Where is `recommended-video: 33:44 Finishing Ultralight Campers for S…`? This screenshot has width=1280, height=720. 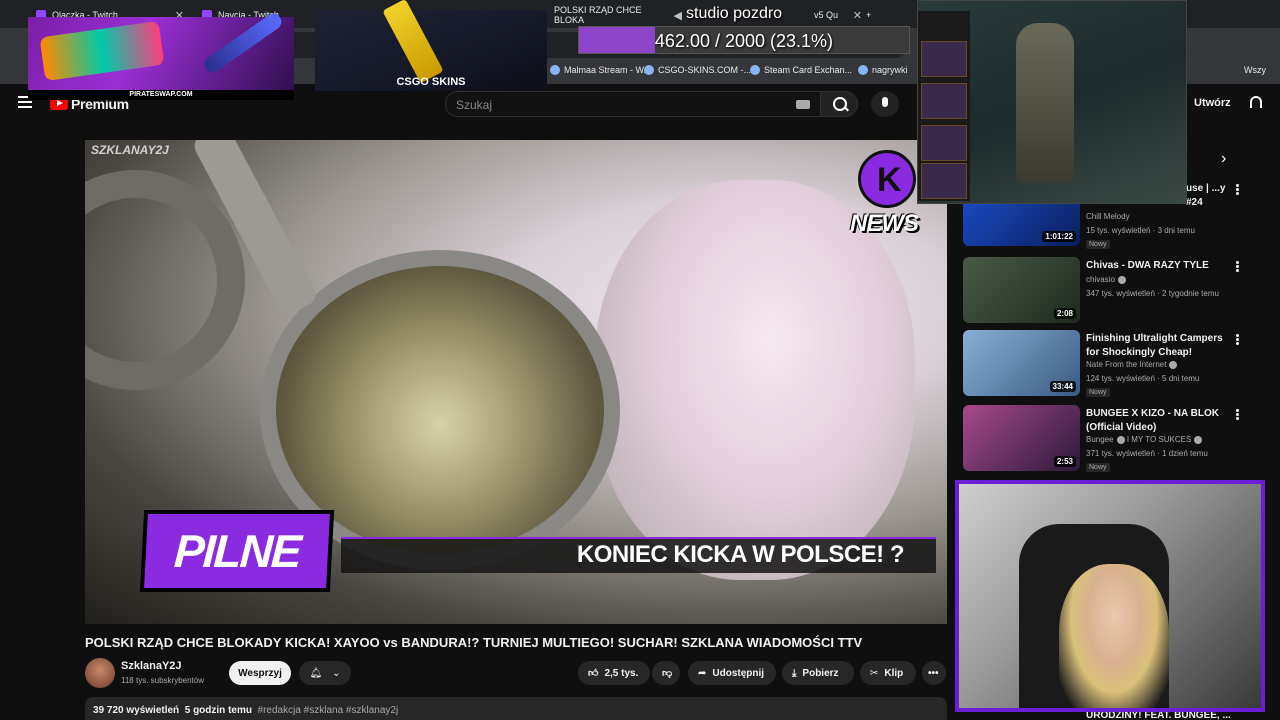
recommended-video: 33:44 Finishing Ultralight Campers for S… is located at coordinates (1113, 365).